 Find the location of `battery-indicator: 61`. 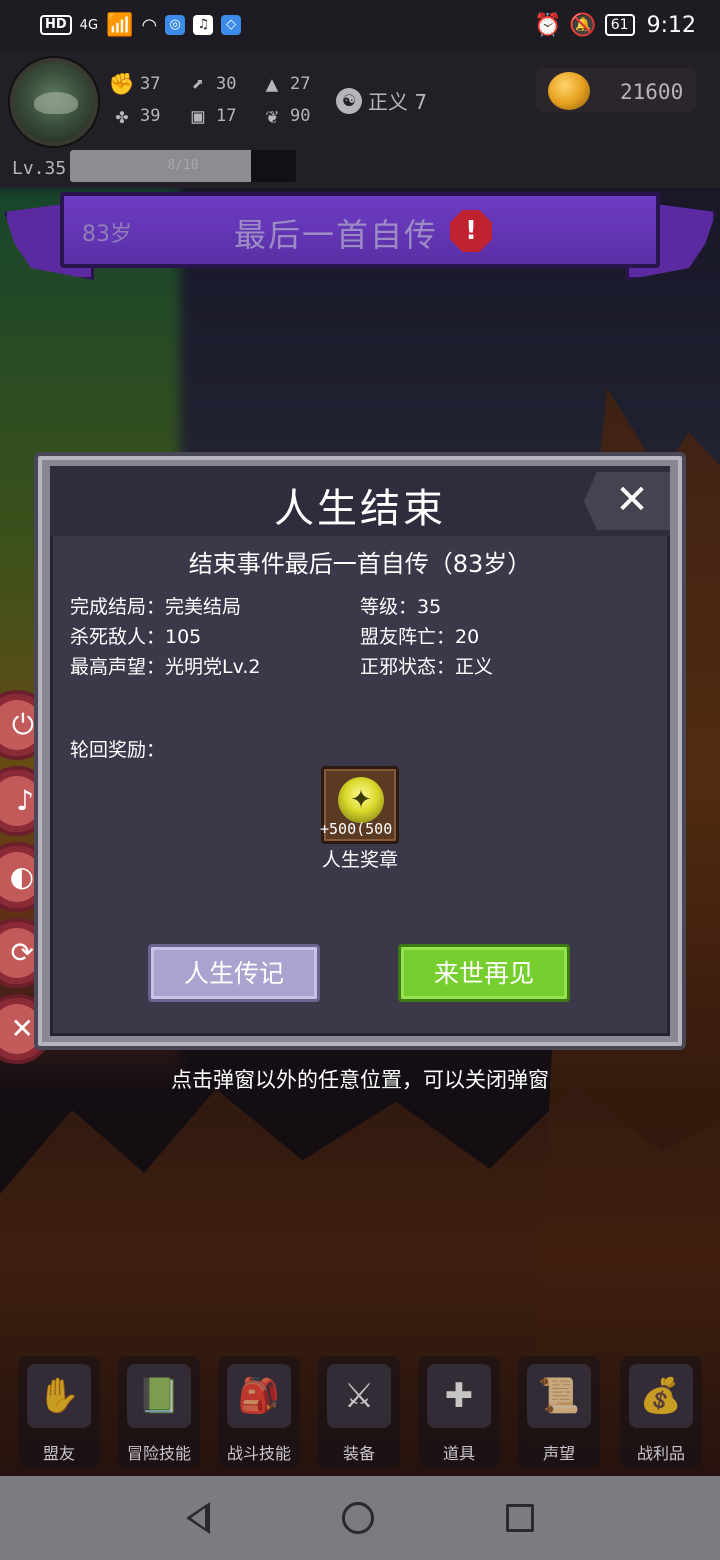

battery-indicator: 61 is located at coordinates (619, 25).